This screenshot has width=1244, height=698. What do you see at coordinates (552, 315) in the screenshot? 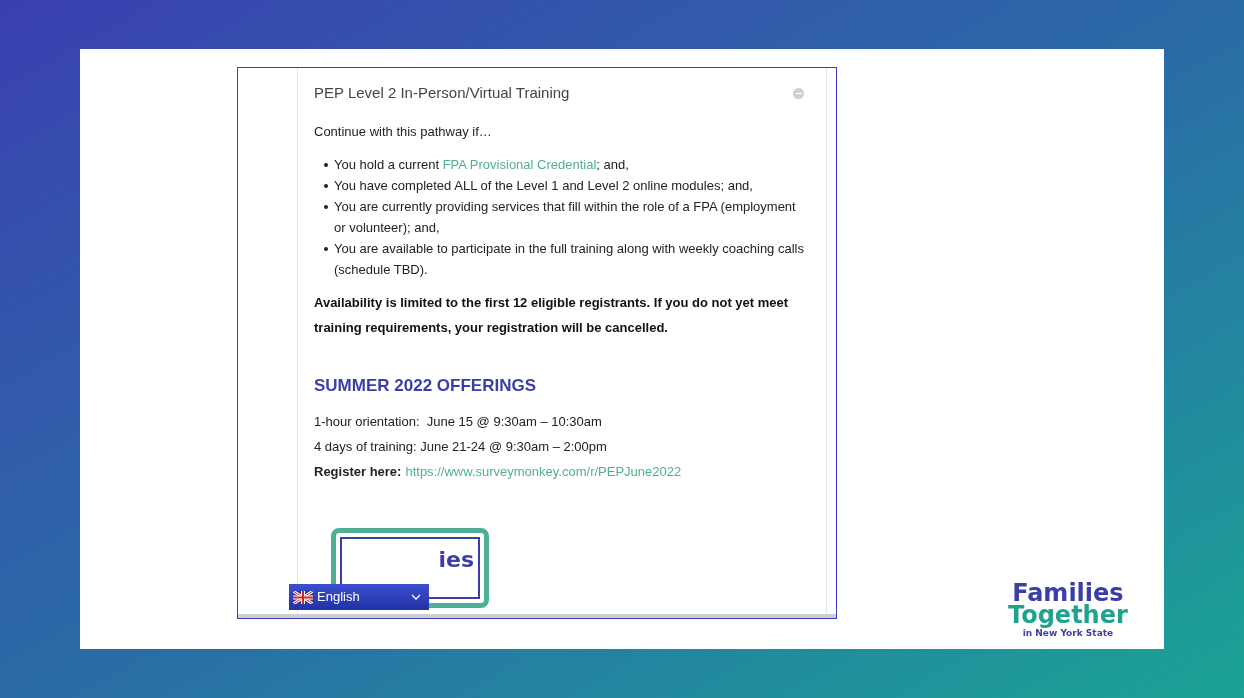
I see `notice-text: Availability is limited to the first 12 eligible registrants. If you do not yet meet training requirements, your registration will be cancelled.` at bounding box center [552, 315].